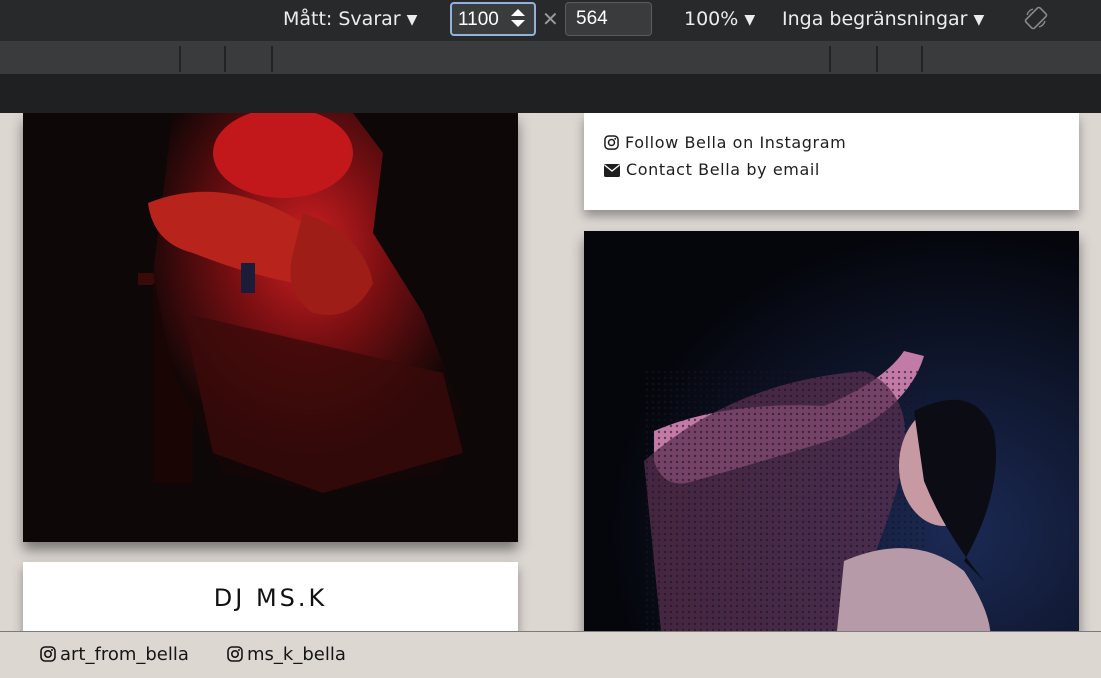  Describe the element at coordinates (342, 19) in the screenshot. I see `device-label: Mått: Svarar` at that location.